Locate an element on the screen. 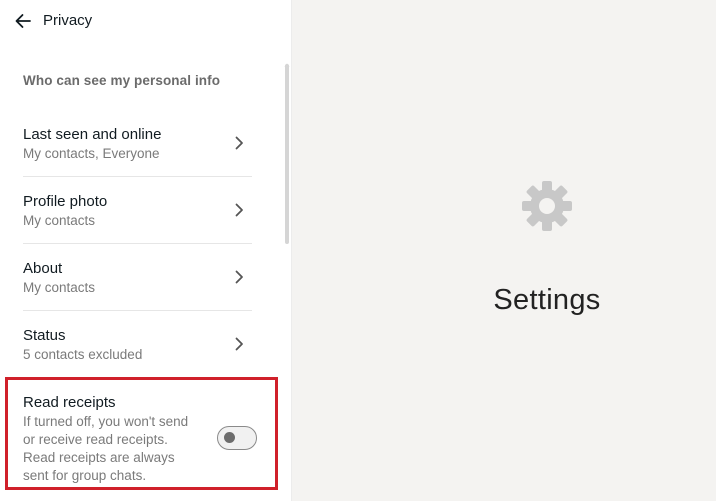 The image size is (716, 501). gear-icon is located at coordinates (547, 206).